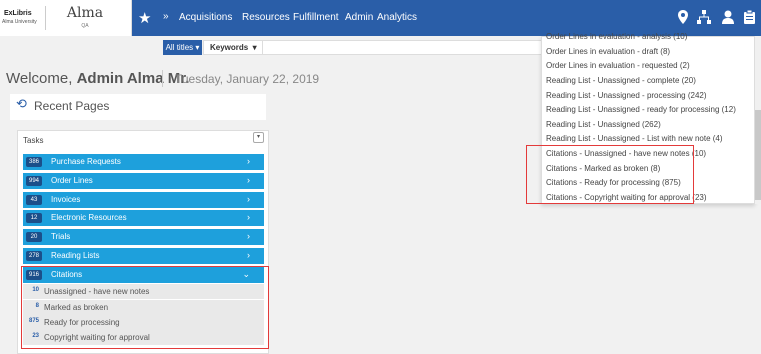 The image size is (761, 354). What do you see at coordinates (166, 16) in the screenshot?
I see `chevron-right-icon: »` at bounding box center [166, 16].